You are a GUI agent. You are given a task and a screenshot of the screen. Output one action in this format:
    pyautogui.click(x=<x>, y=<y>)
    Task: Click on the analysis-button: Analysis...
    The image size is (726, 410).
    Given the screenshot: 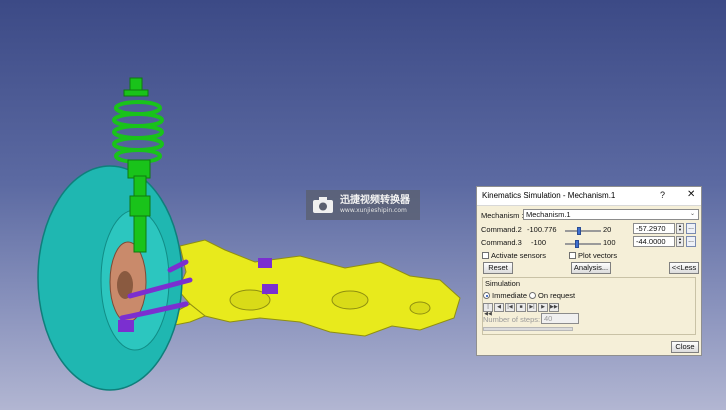 What is the action you would take?
    pyautogui.click(x=591, y=268)
    